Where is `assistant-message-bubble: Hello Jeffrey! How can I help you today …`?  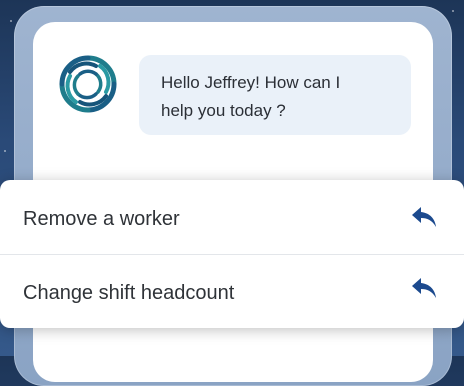
assistant-message-bubble: Hello Jeffrey! How can I help you today … is located at coordinates (275, 95).